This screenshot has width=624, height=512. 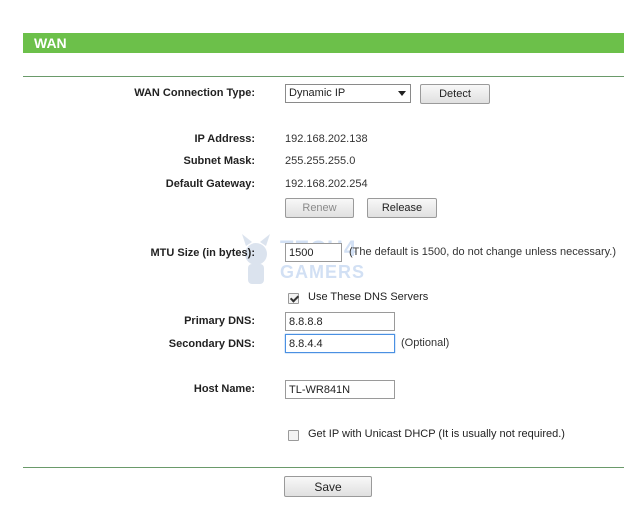 What do you see at coordinates (455, 94) in the screenshot?
I see `detect-button: Detect` at bounding box center [455, 94].